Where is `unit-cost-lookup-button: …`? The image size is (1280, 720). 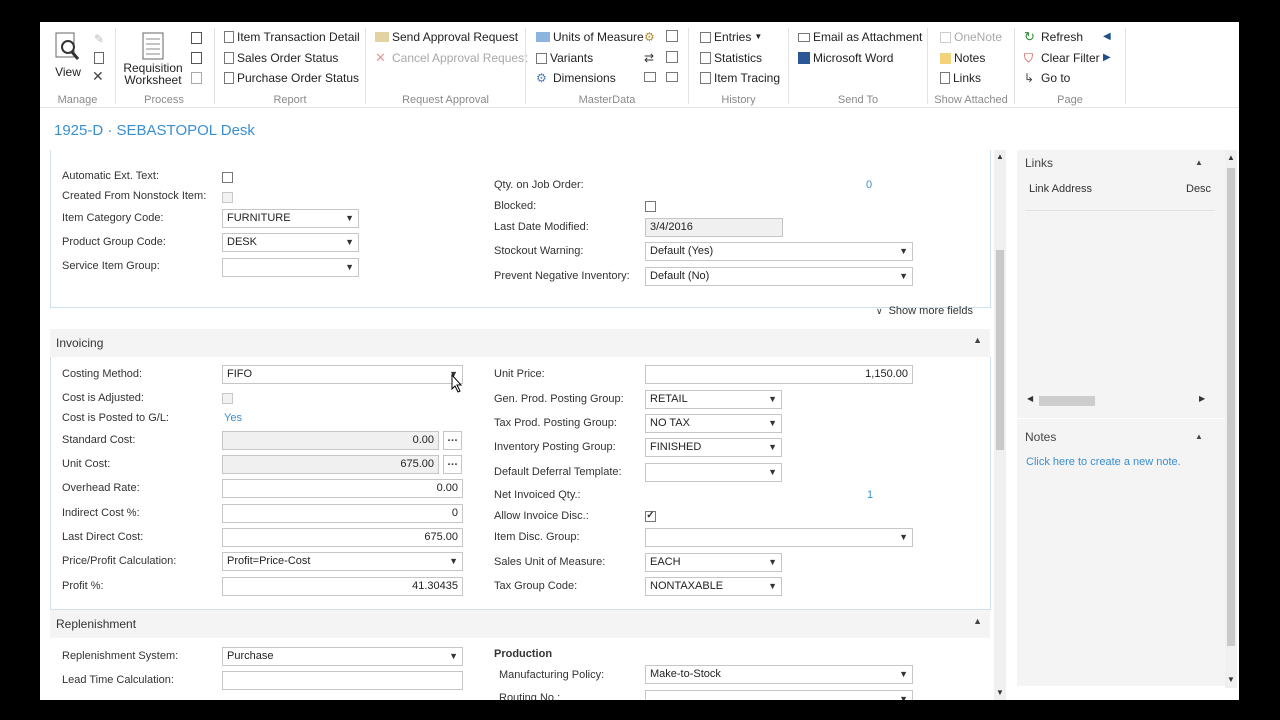 unit-cost-lookup-button: … is located at coordinates (452, 464).